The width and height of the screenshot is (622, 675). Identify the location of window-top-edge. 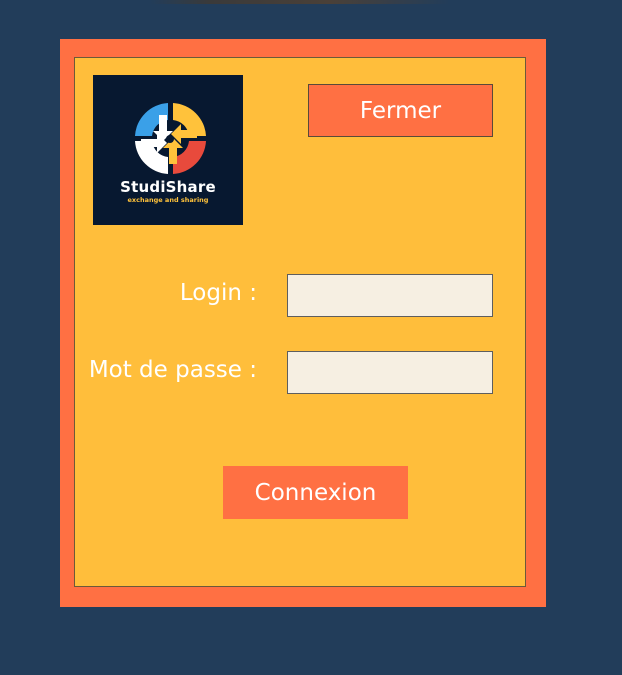
(300, 2).